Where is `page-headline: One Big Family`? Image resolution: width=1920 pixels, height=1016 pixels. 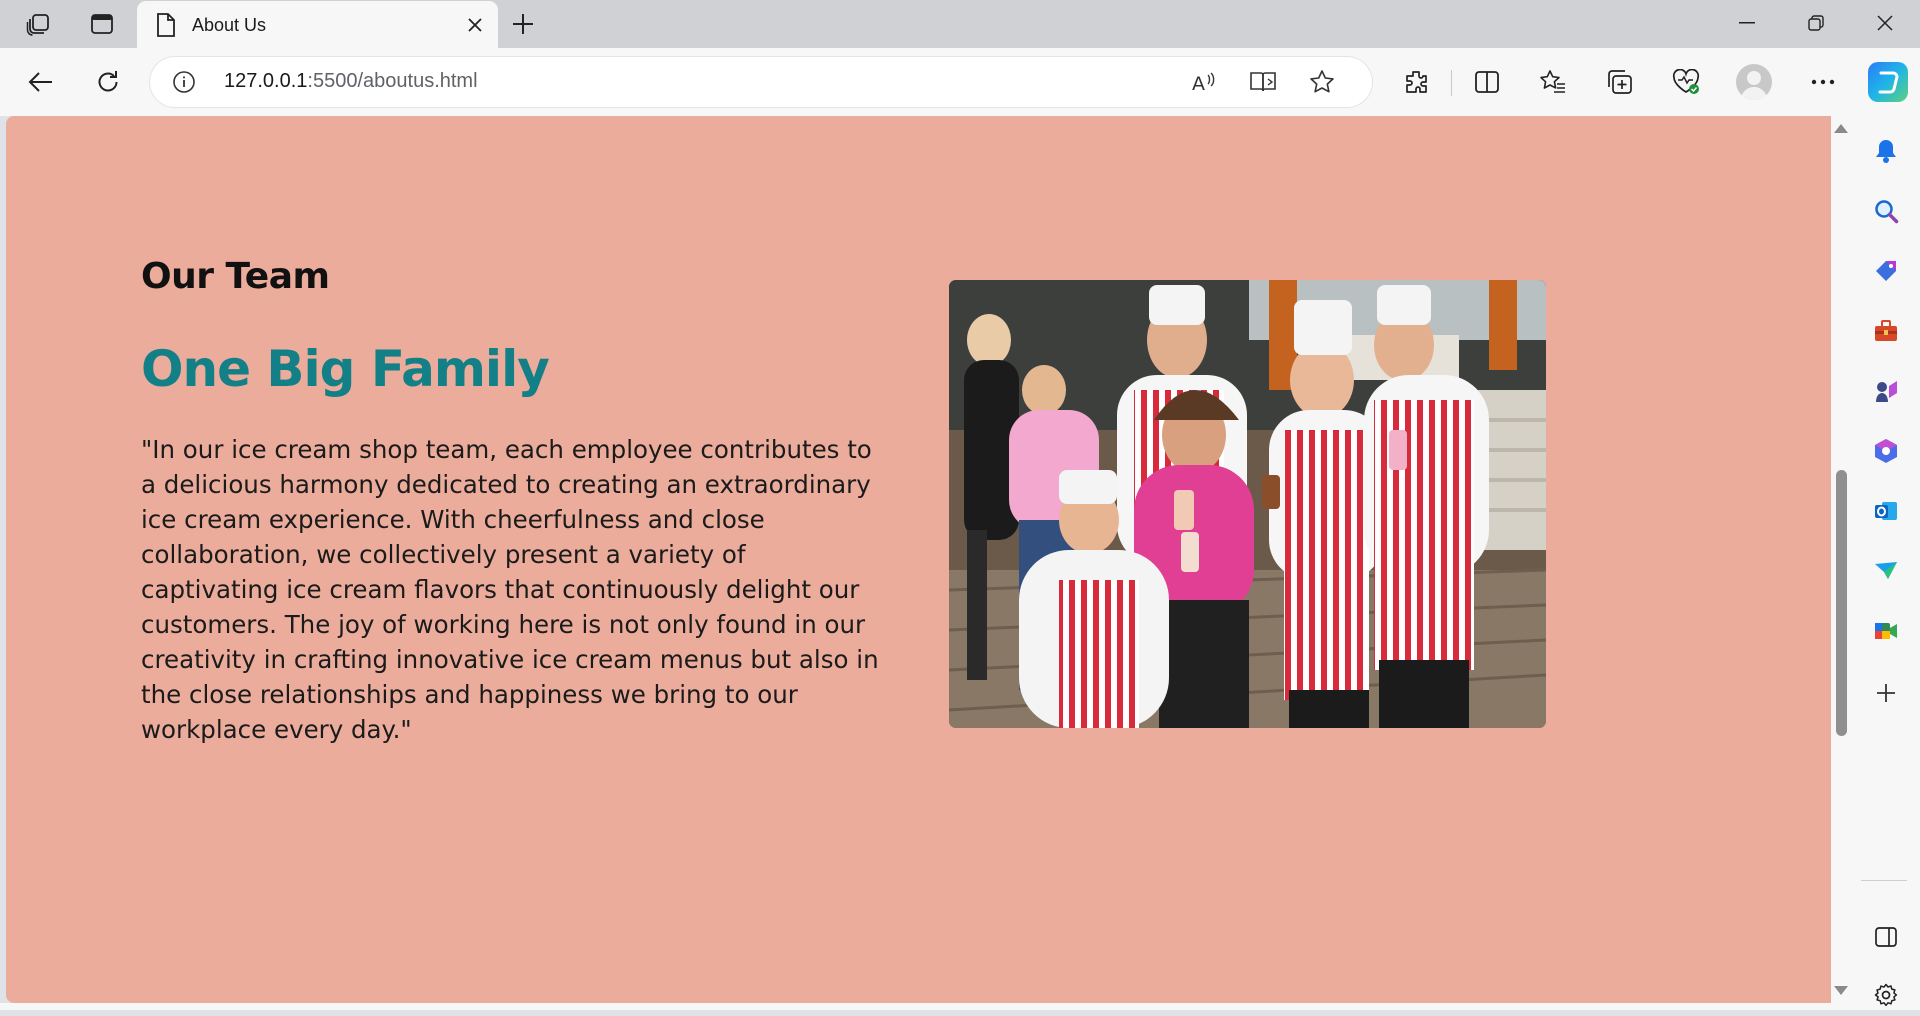 page-headline: One Big Family is located at coordinates (345, 369).